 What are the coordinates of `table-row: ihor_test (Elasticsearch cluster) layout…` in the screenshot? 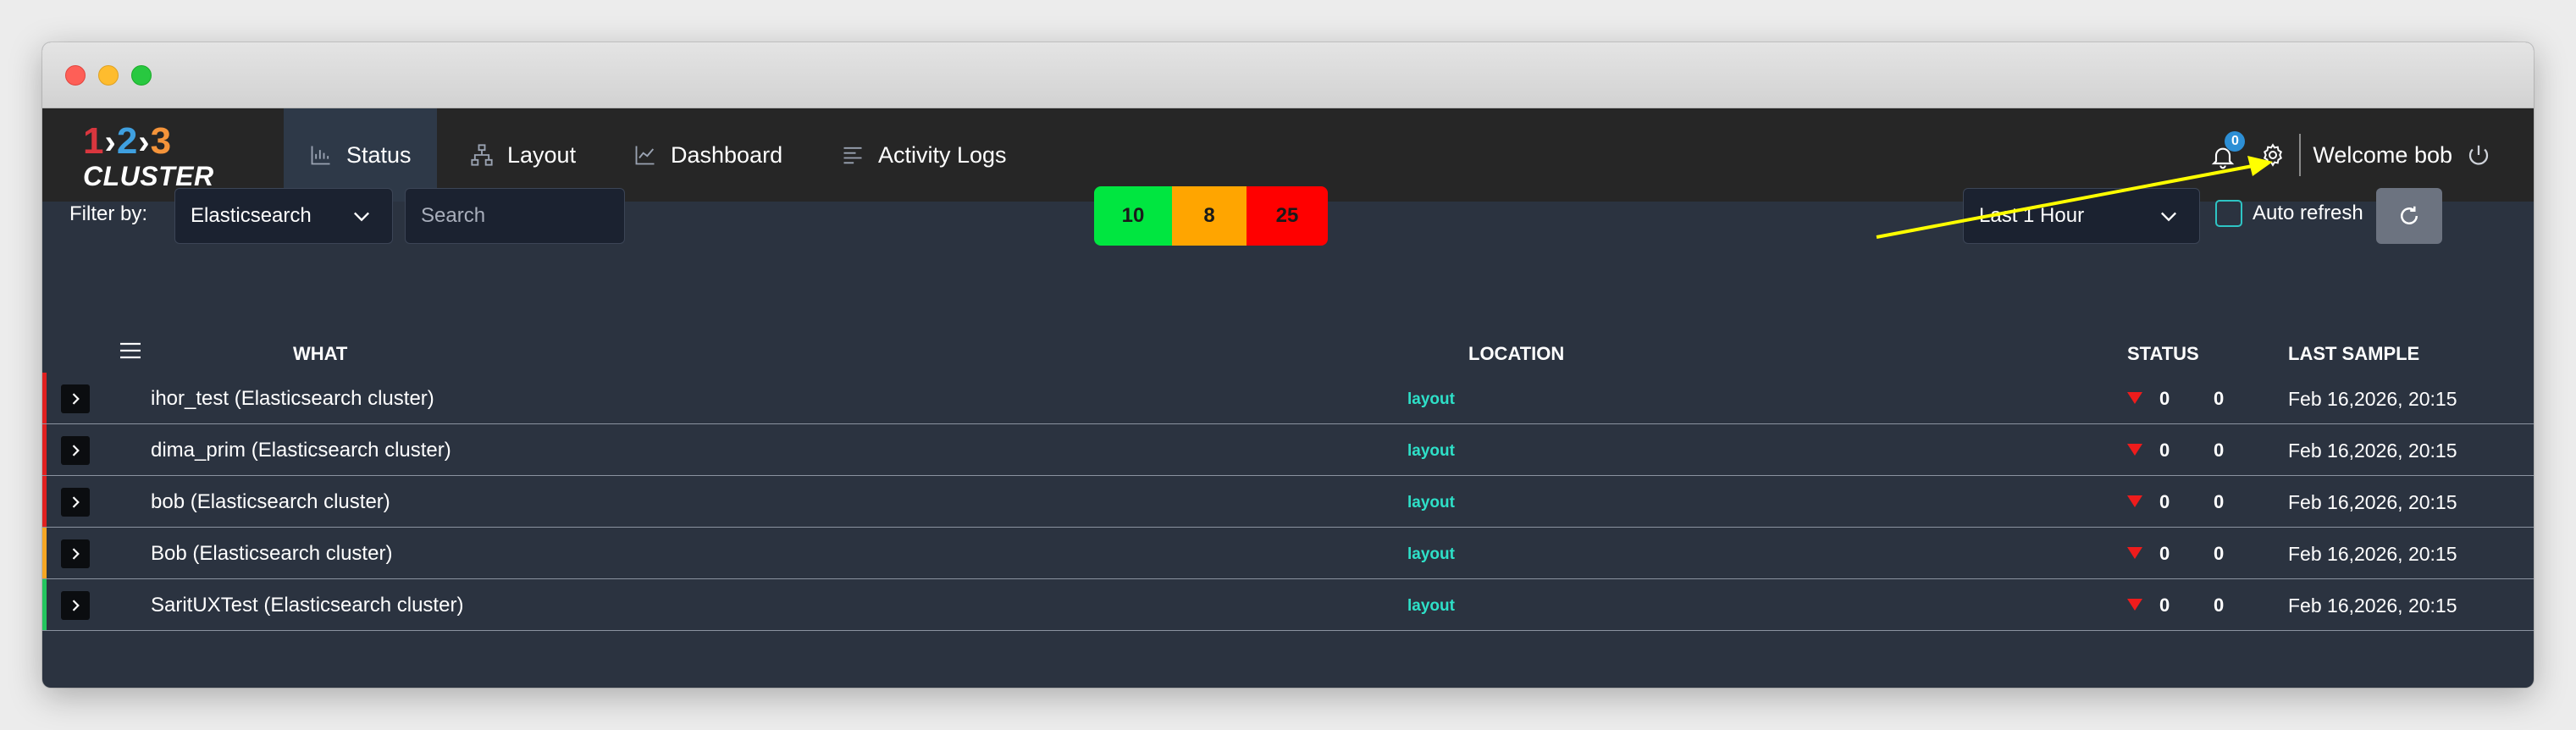 It's located at (1288, 398).